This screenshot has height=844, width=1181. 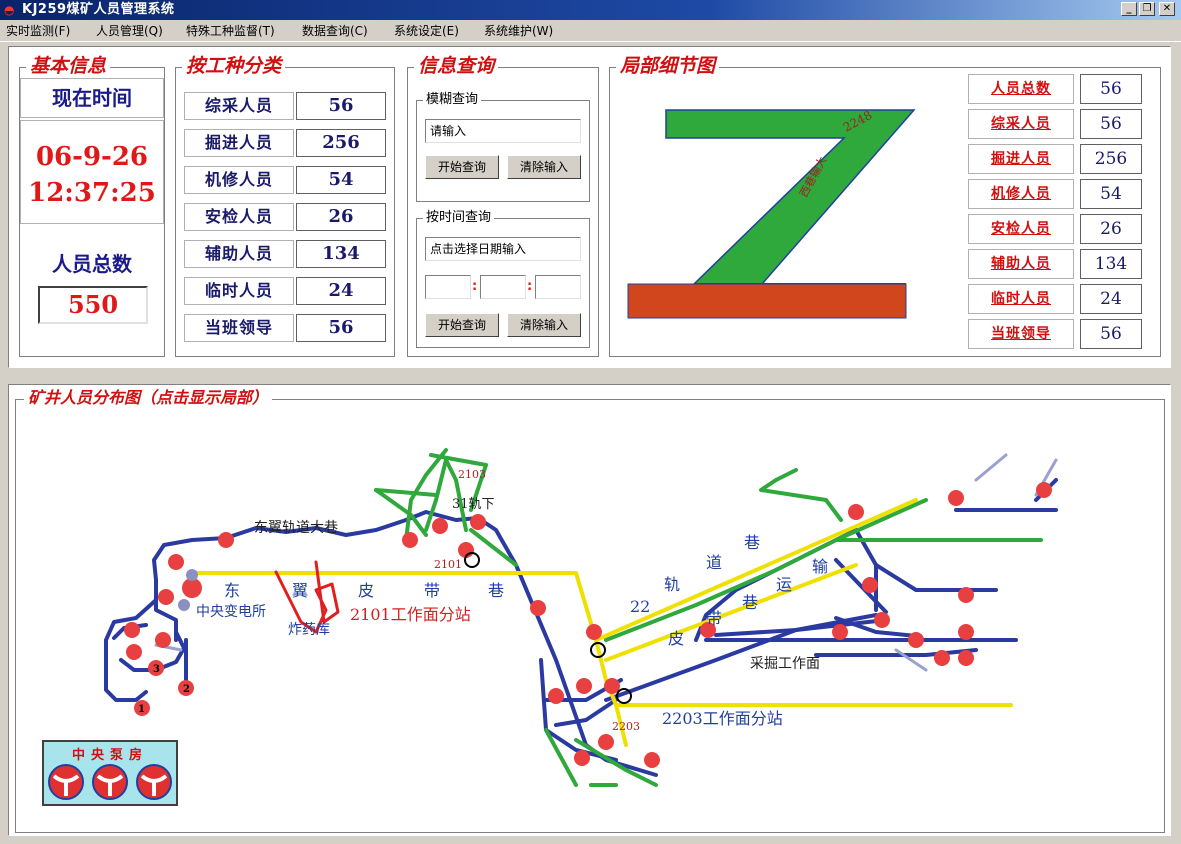 I want to click on total-people-value: 550, so click(x=93, y=305).